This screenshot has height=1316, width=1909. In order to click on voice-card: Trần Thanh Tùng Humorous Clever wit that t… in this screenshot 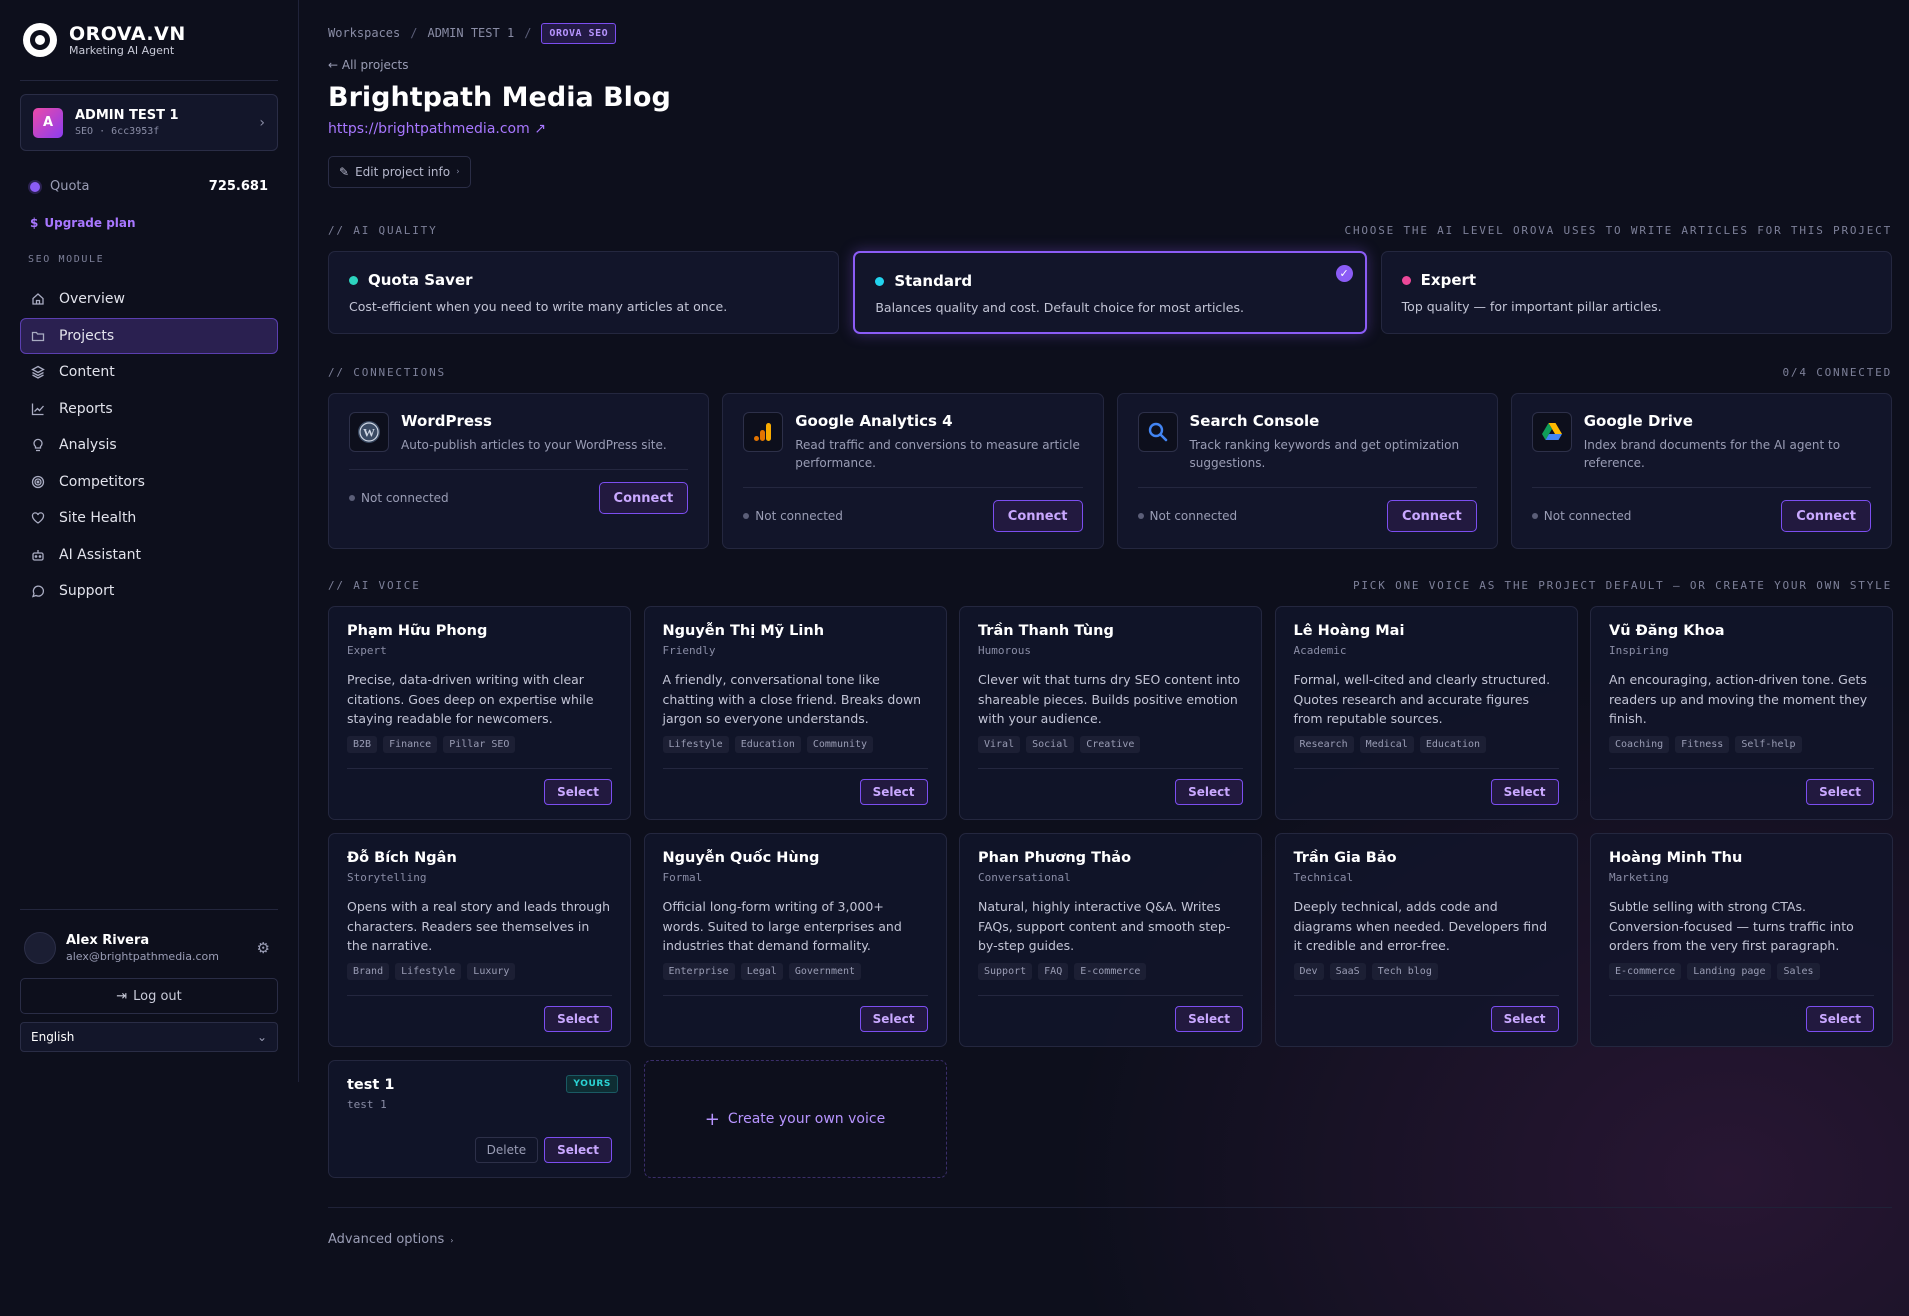, I will do `click(1110, 713)`.